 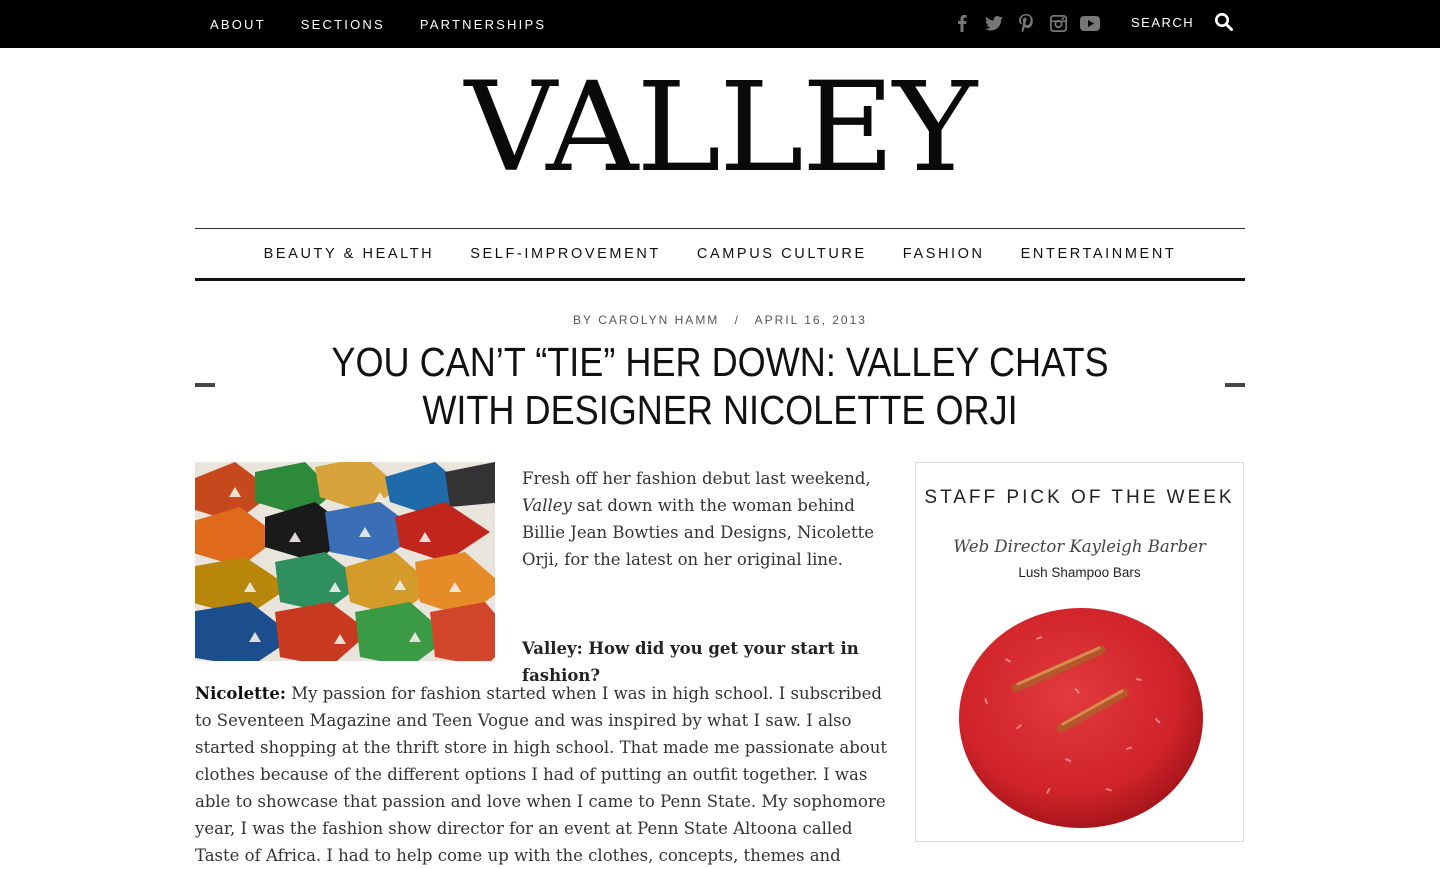 What do you see at coordinates (1058, 23) in the screenshot?
I see `instagram-icon` at bounding box center [1058, 23].